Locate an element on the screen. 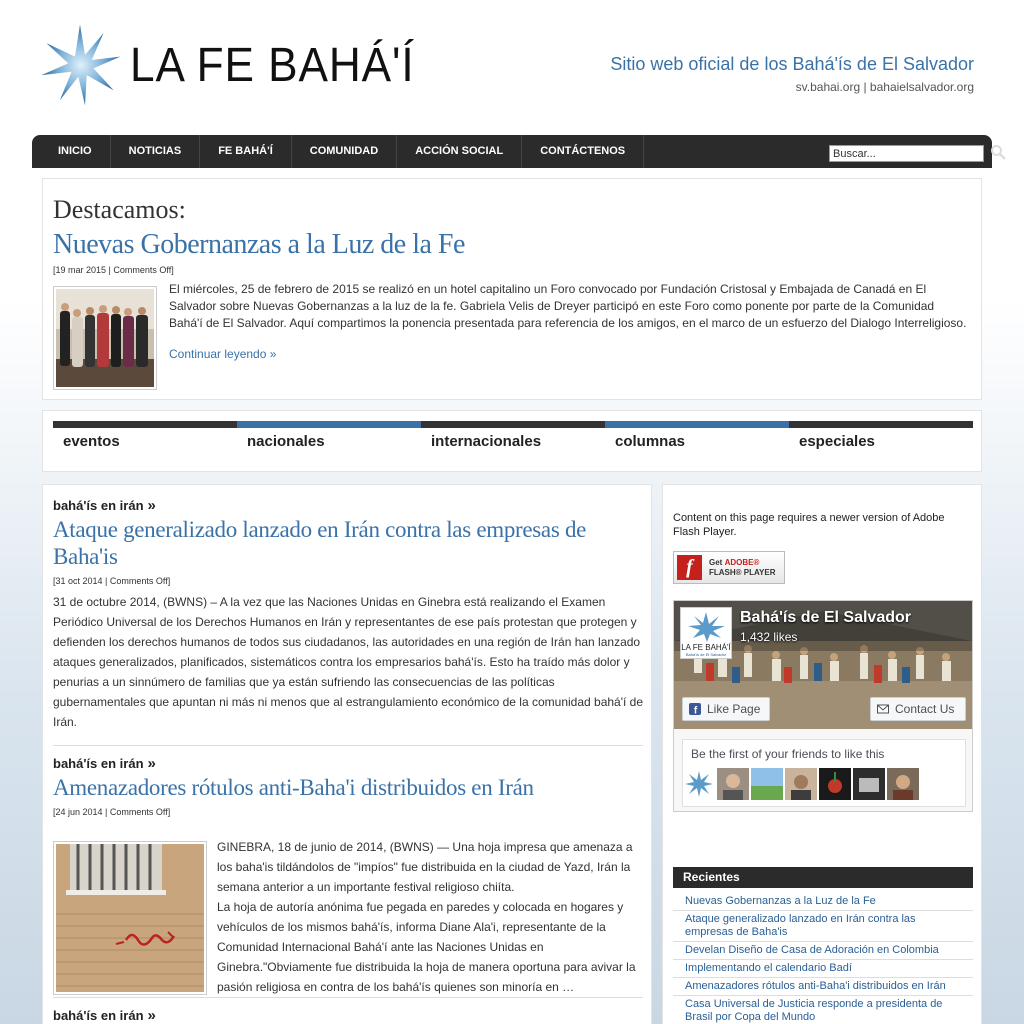  search-icon is located at coordinates (998, 152).